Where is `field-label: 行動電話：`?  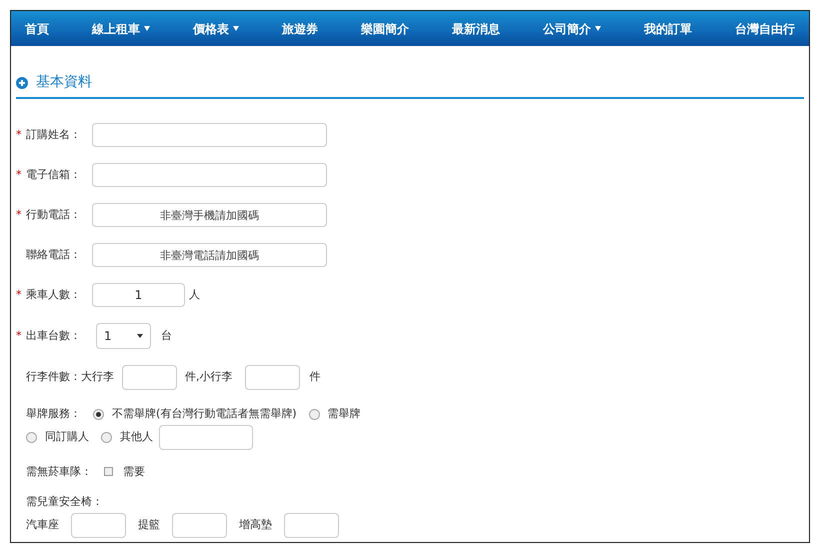 field-label: 行動電話： is located at coordinates (53, 214).